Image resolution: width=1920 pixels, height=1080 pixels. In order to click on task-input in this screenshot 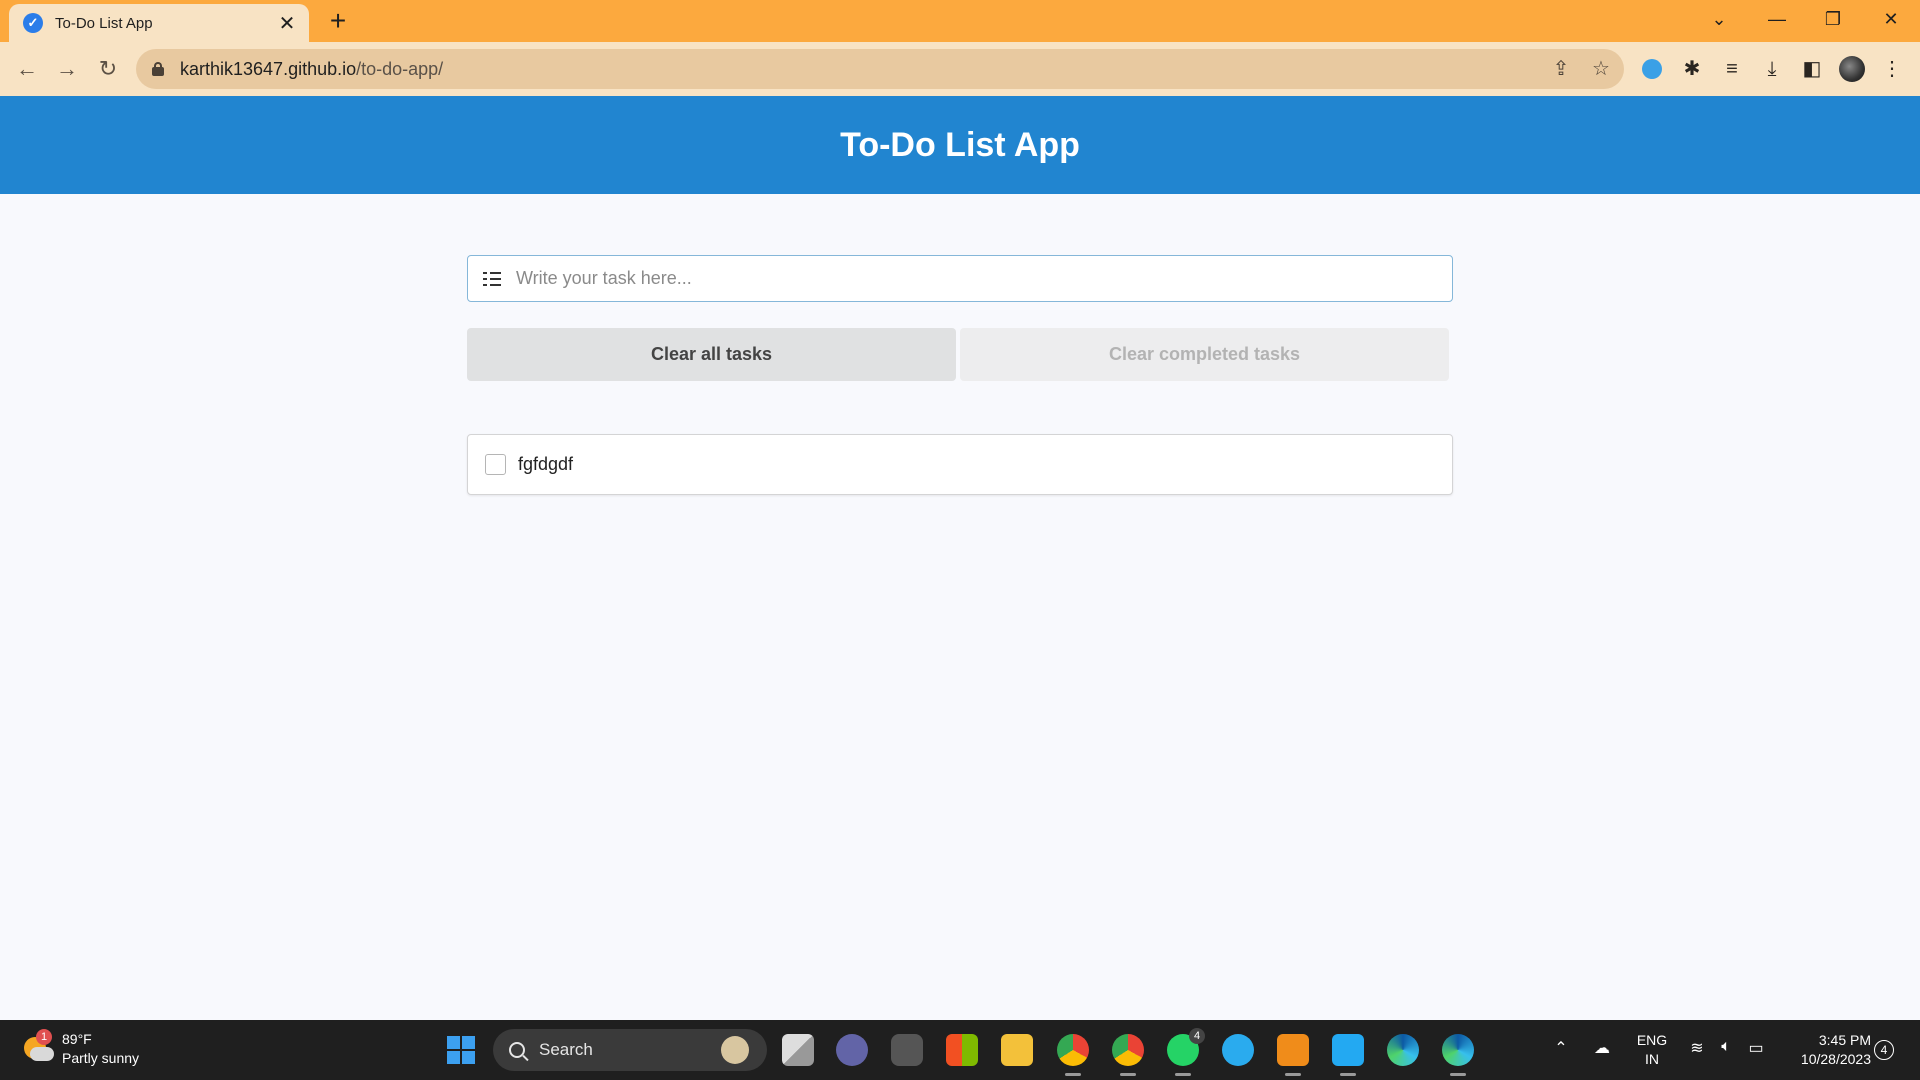, I will do `click(984, 278)`.